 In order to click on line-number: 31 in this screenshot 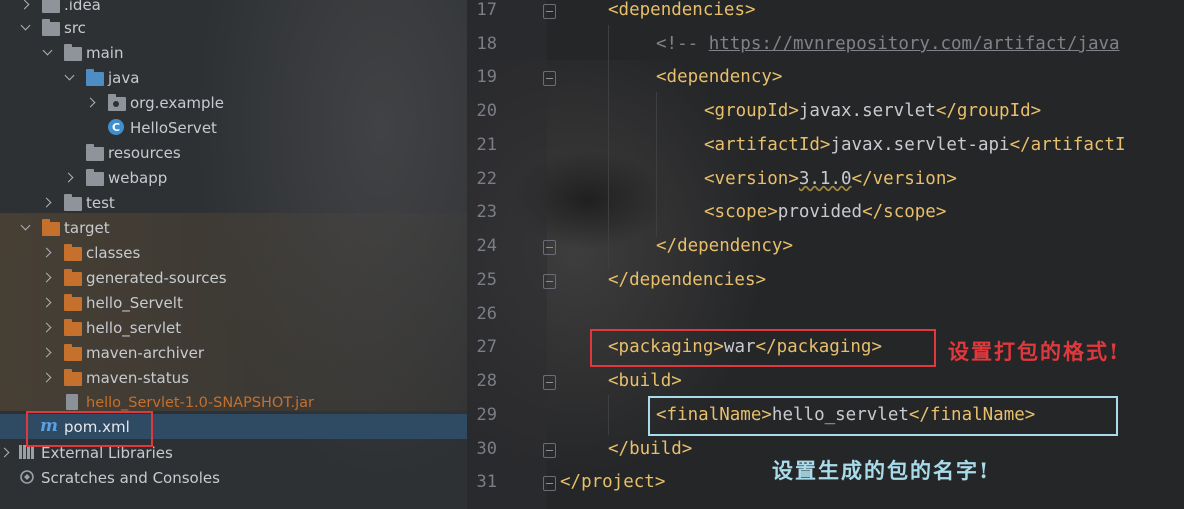, I will do `click(486, 482)`.